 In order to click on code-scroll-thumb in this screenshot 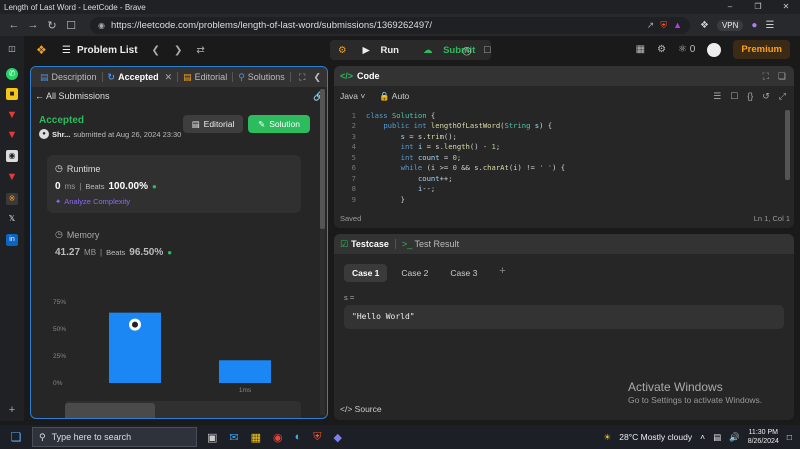, I will do `click(787, 145)`.